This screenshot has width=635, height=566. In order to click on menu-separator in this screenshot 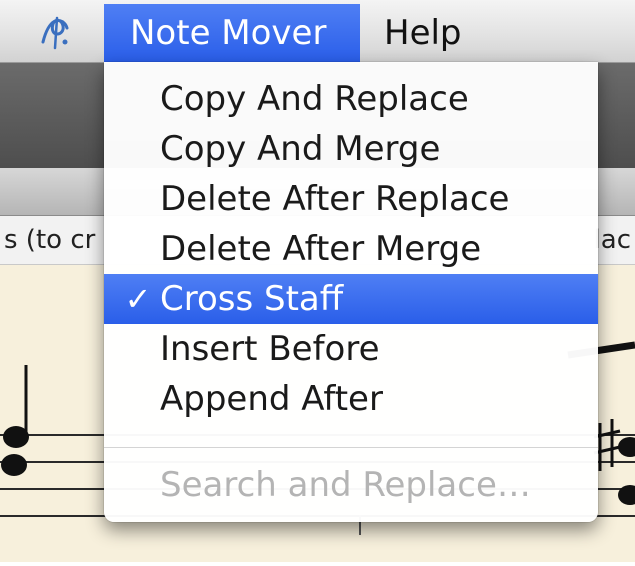, I will do `click(351, 447)`.